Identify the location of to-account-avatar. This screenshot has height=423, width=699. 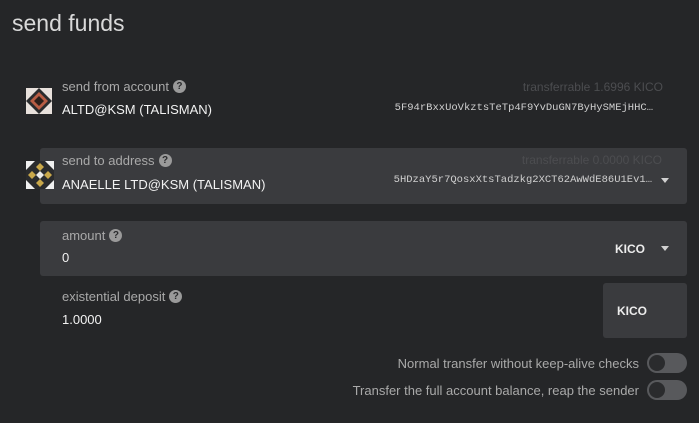
(40, 177).